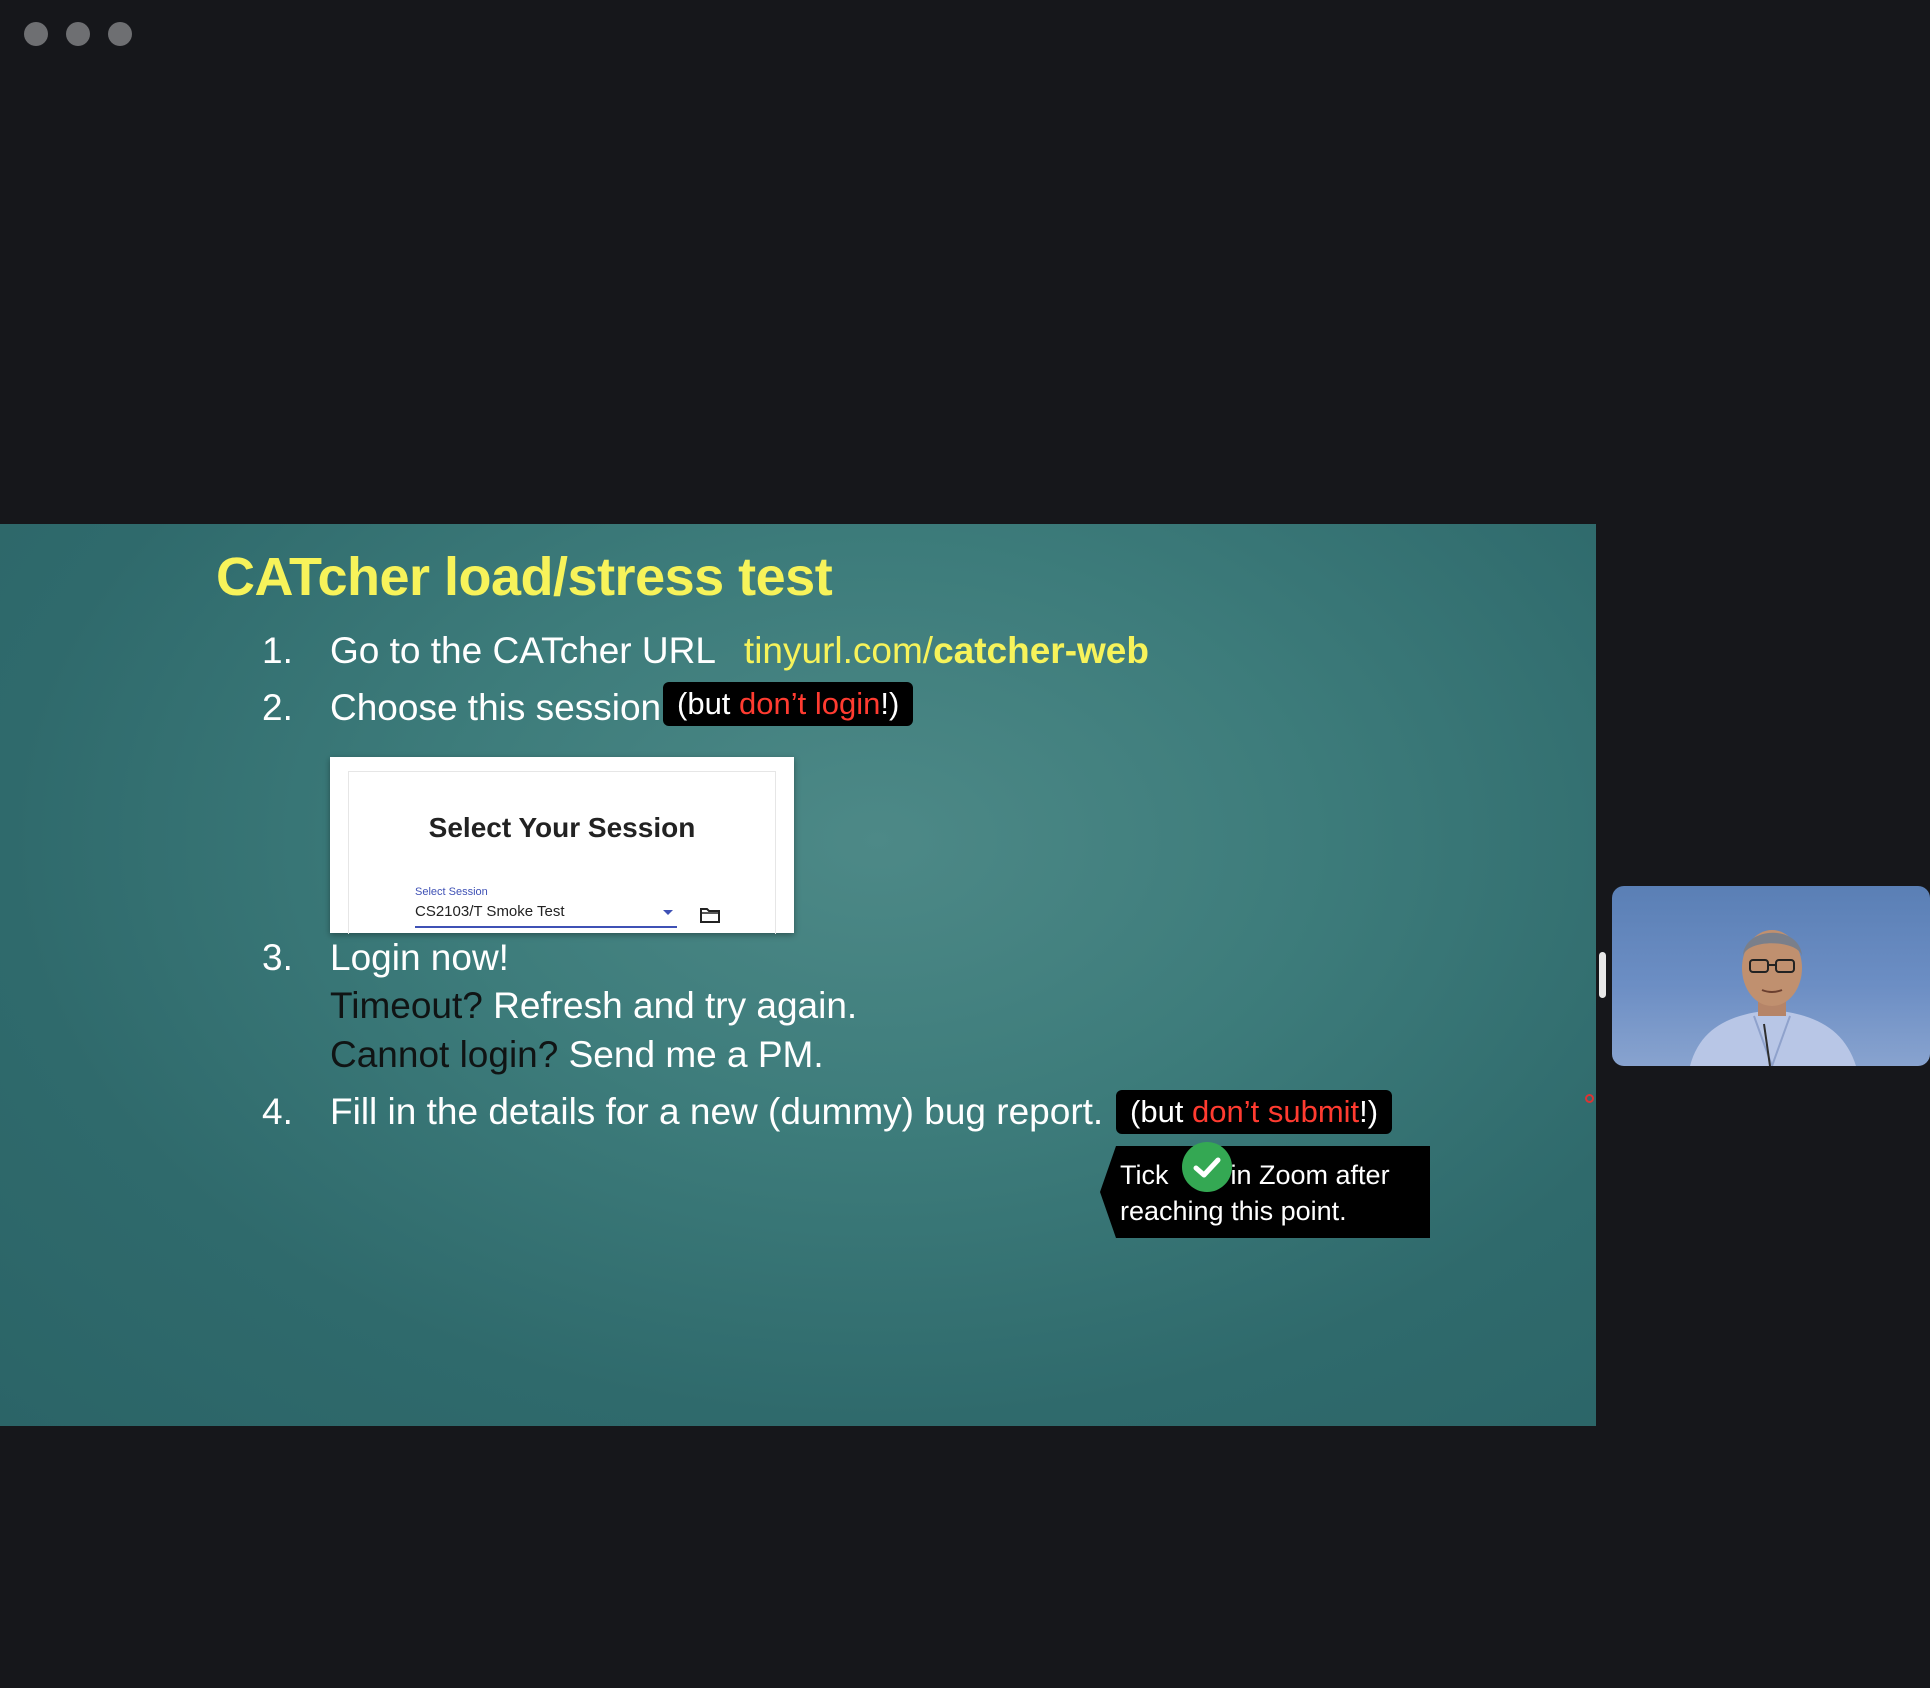  I want to click on participant-video-tile, so click(1771, 976).